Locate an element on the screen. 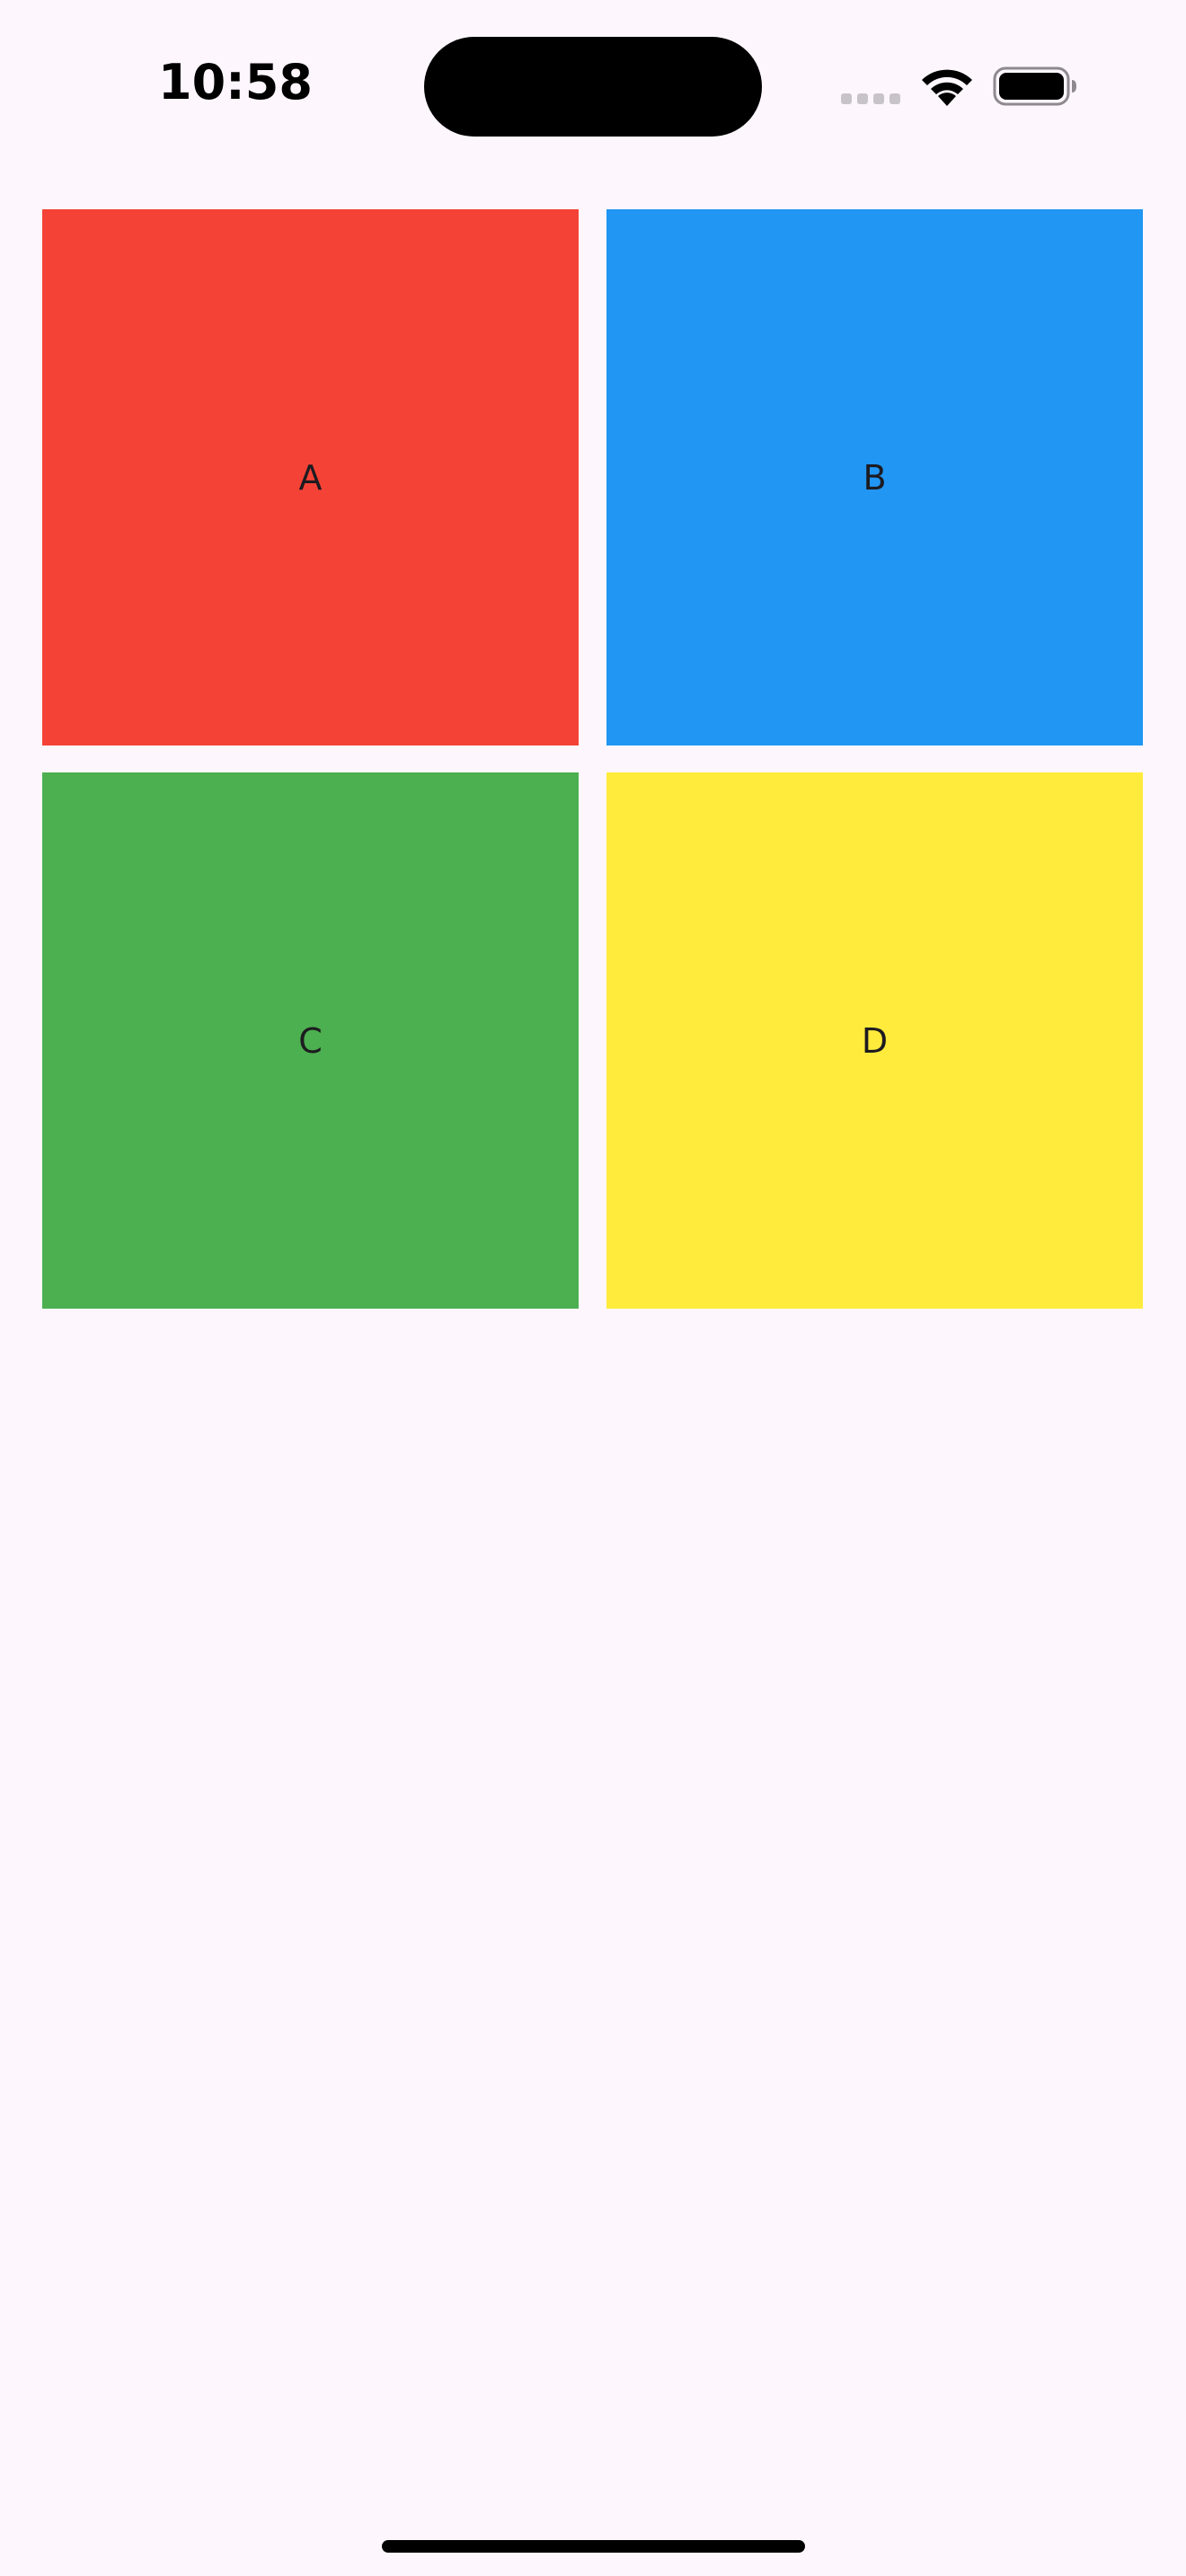 The height and width of the screenshot is (2576, 1186). status-time: 10:58 is located at coordinates (235, 82).